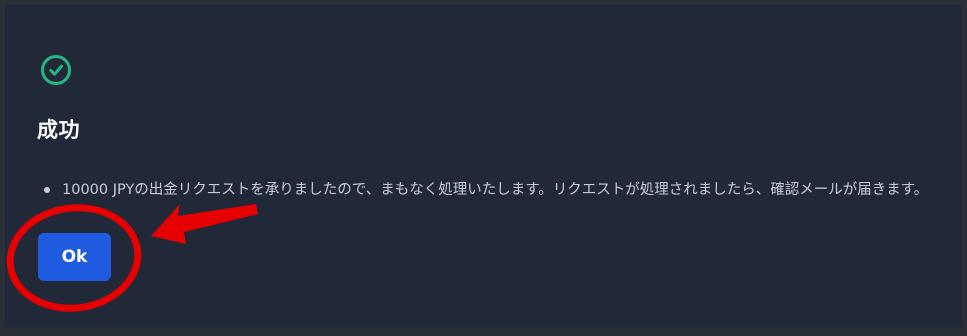 The image size is (967, 336). What do you see at coordinates (58, 130) in the screenshot?
I see `dialog-title: 成功` at bounding box center [58, 130].